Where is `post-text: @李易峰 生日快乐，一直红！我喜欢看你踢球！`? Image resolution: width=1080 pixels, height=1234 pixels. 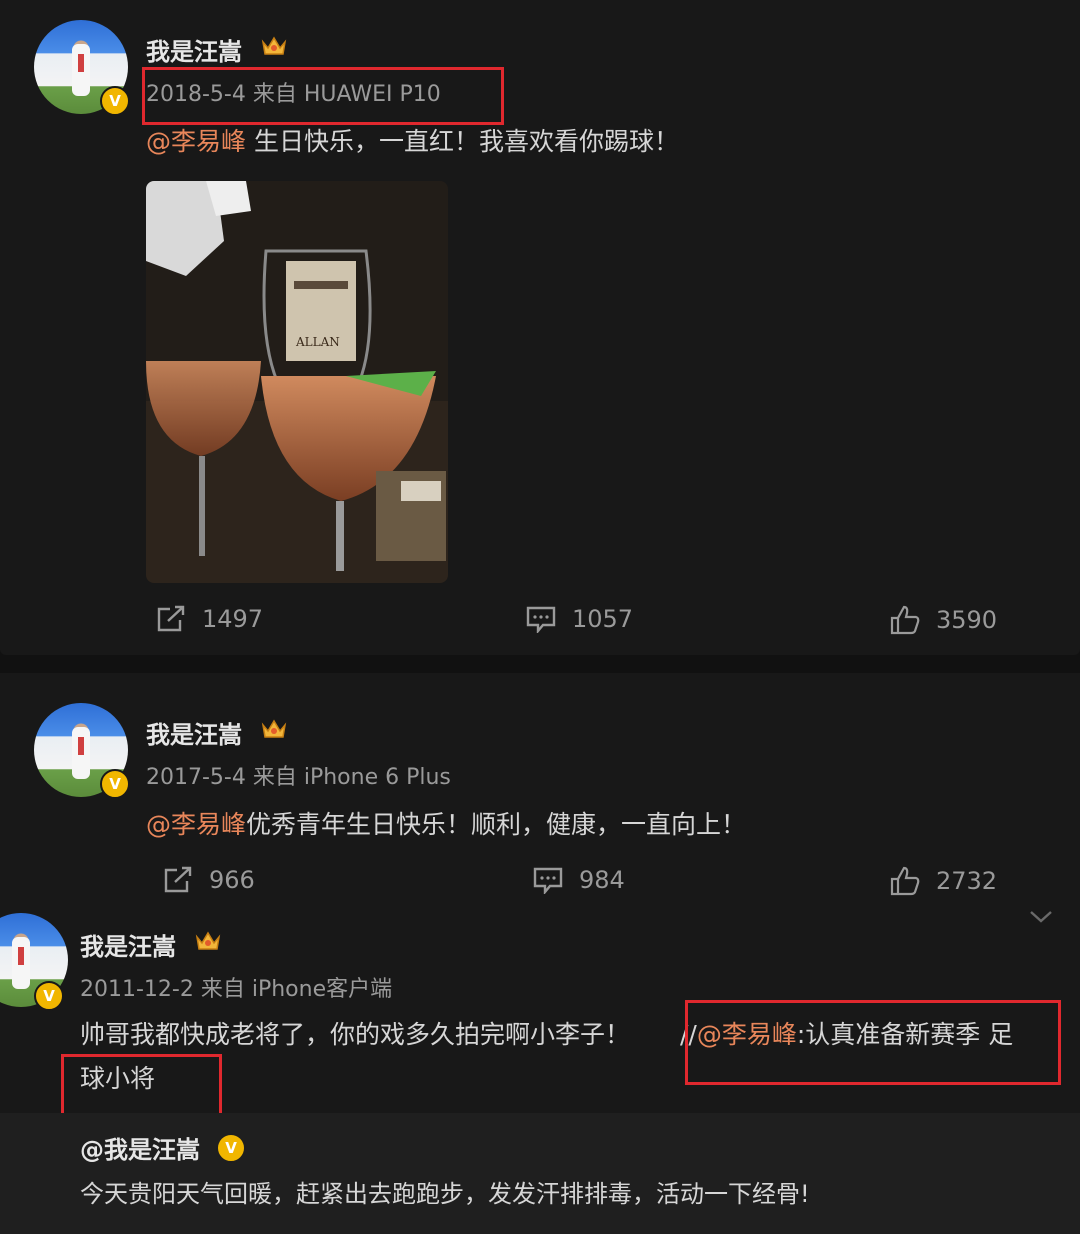
post-text: @李易峰 生日快乐，一直红！我喜欢看你踢球！ is located at coordinates (412, 142).